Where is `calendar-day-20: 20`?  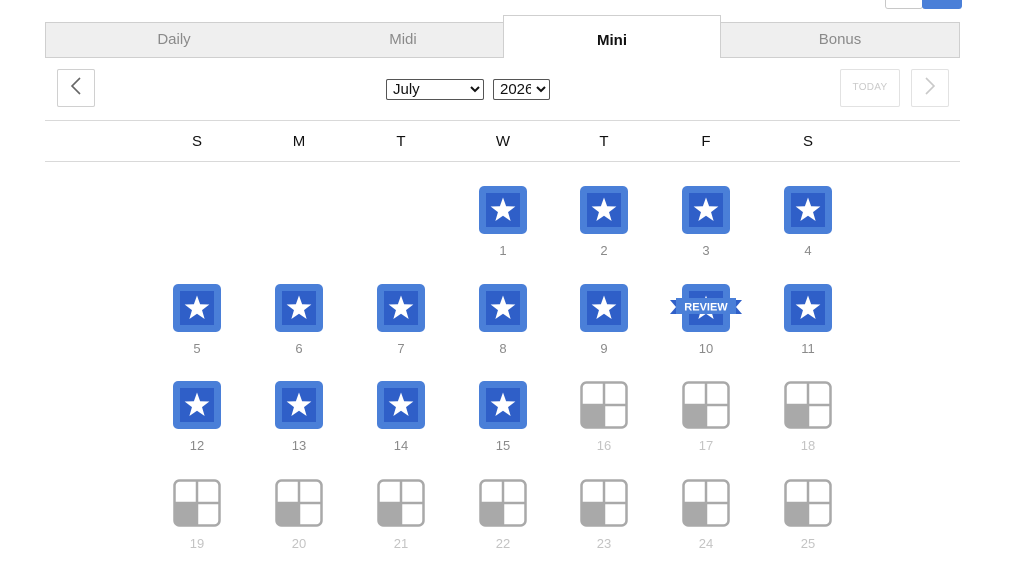 calendar-day-20: 20 is located at coordinates (299, 515).